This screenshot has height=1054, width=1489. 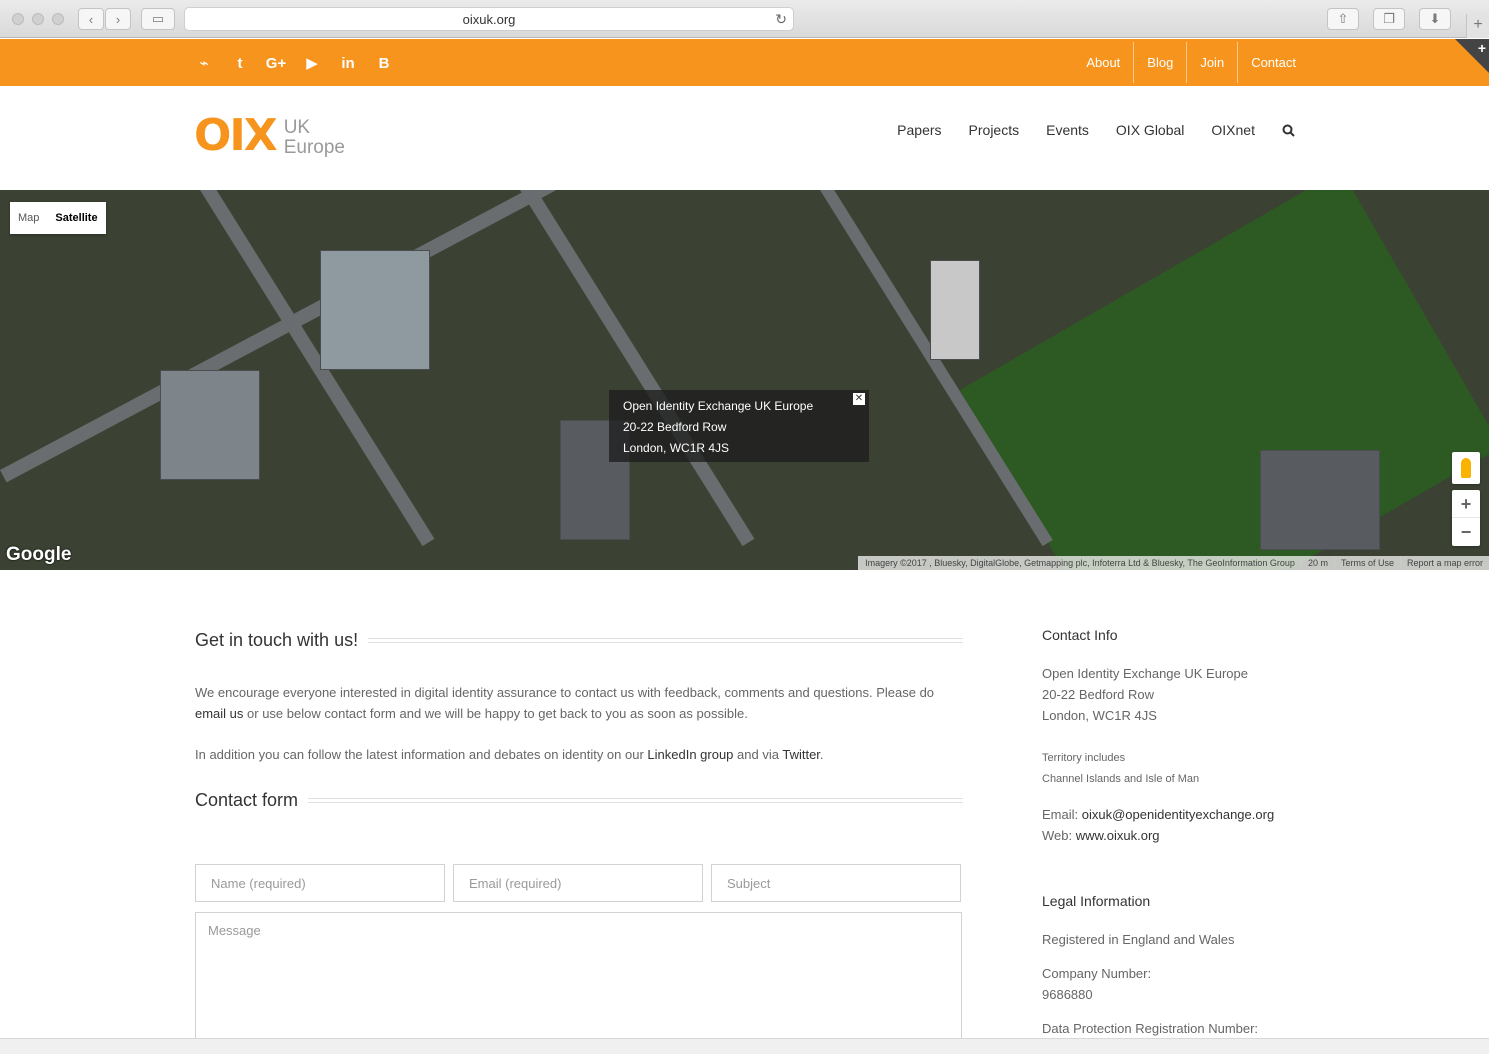 I want to click on section-title-touch: Get in touch with us!, so click(x=579, y=640).